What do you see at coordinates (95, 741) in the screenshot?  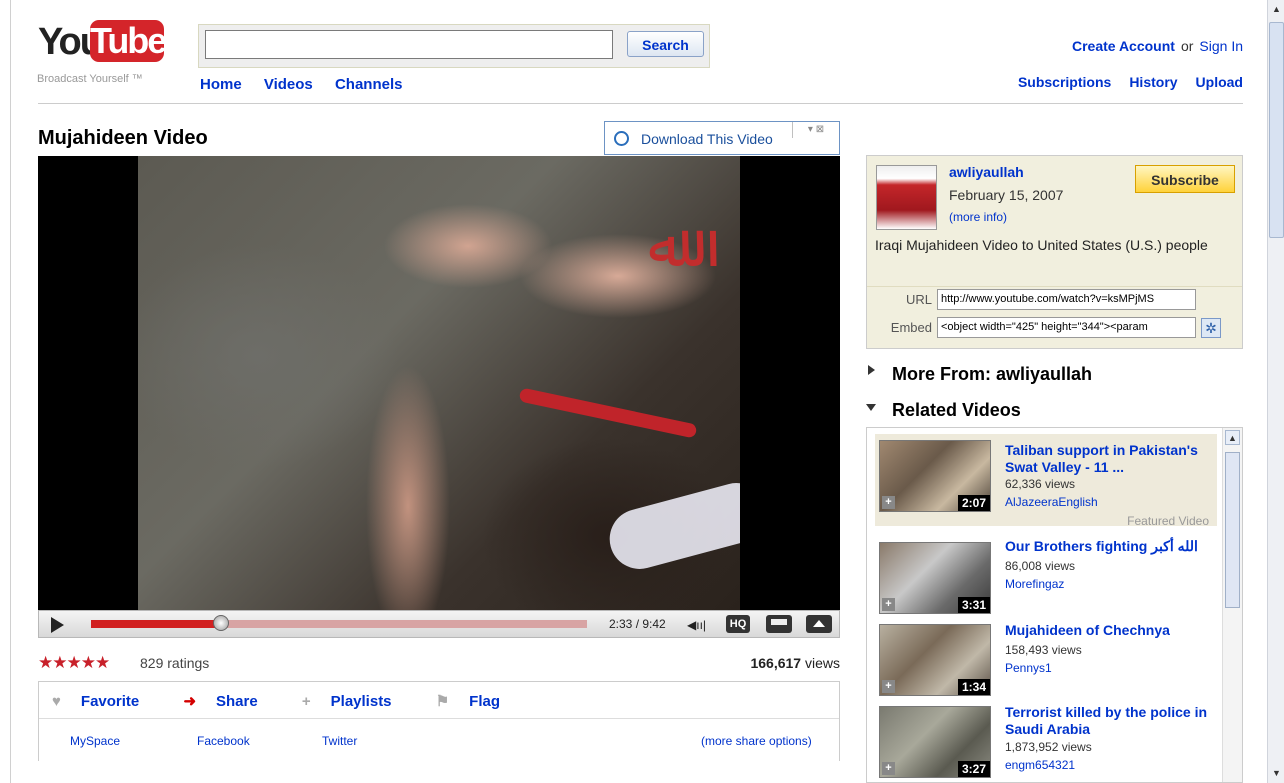 I see `share-myspace-link: MySpace` at bounding box center [95, 741].